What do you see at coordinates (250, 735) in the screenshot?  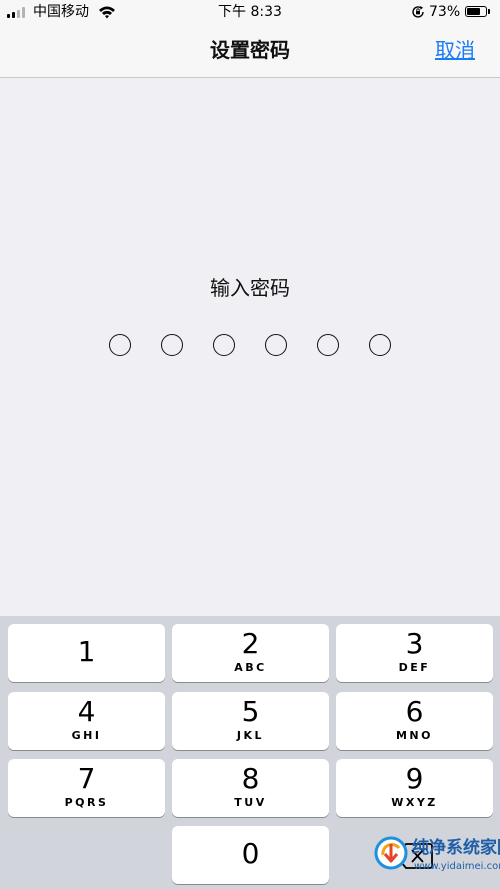 I see `key-letters: JKL` at bounding box center [250, 735].